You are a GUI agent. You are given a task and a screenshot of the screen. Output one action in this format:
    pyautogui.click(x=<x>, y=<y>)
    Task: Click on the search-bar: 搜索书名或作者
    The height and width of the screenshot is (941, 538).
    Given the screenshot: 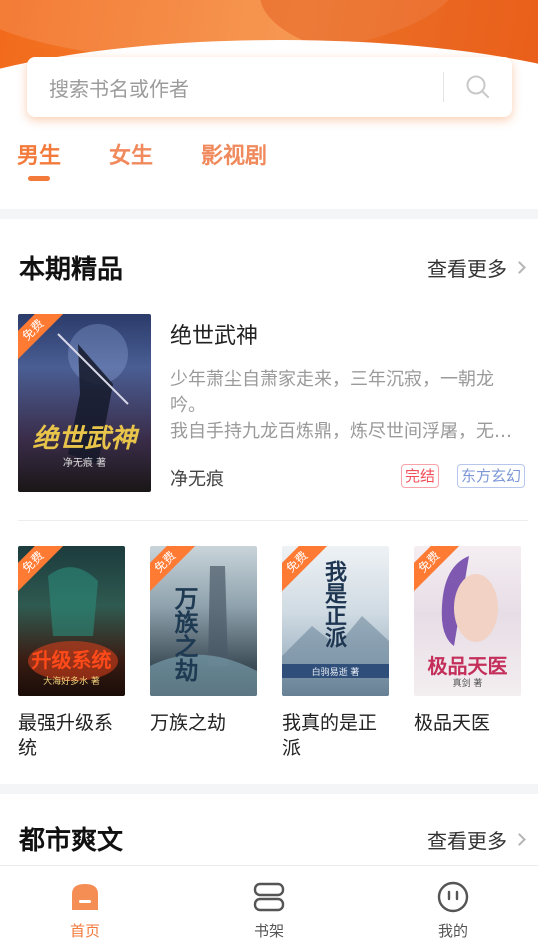 What is the action you would take?
    pyautogui.click(x=269, y=87)
    